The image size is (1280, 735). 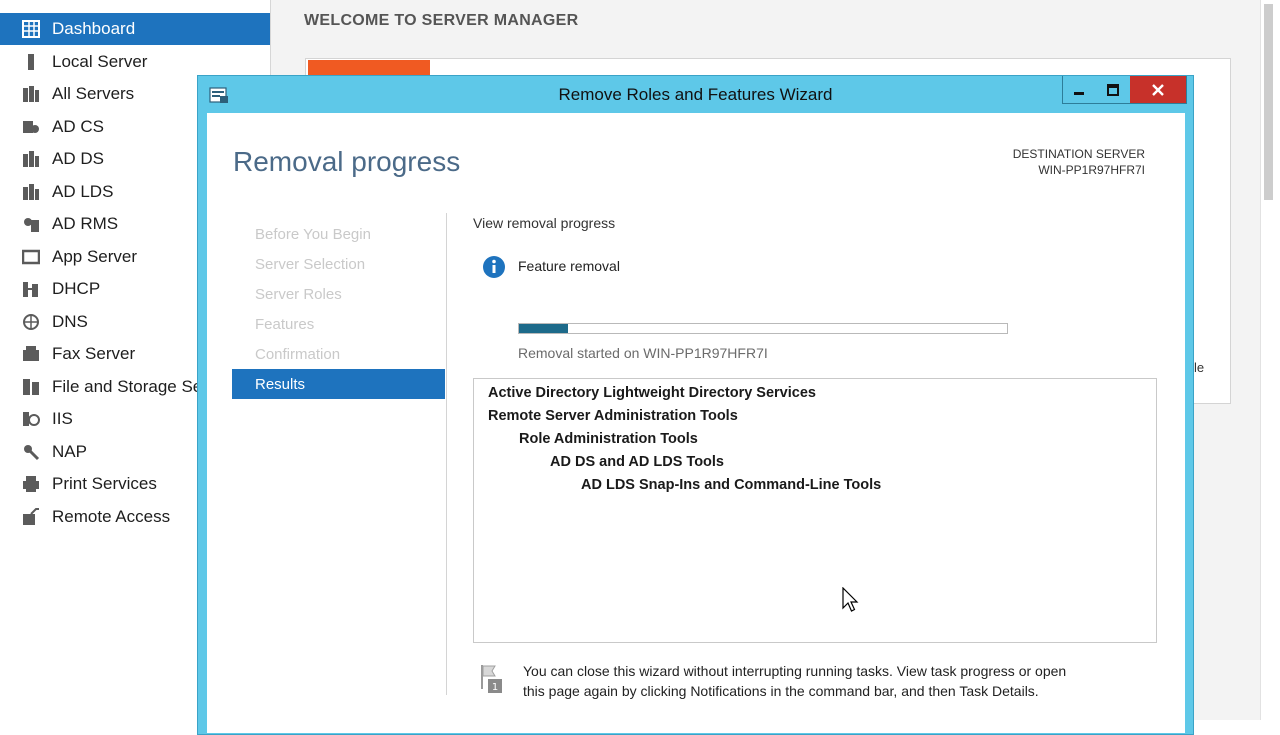 I want to click on iis-icon, so click(x=31, y=419).